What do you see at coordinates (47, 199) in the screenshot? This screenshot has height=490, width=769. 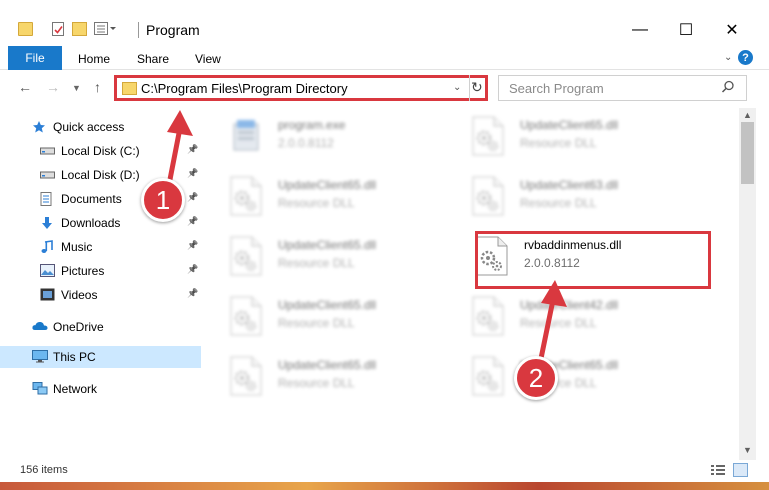 I see `documents-icon` at bounding box center [47, 199].